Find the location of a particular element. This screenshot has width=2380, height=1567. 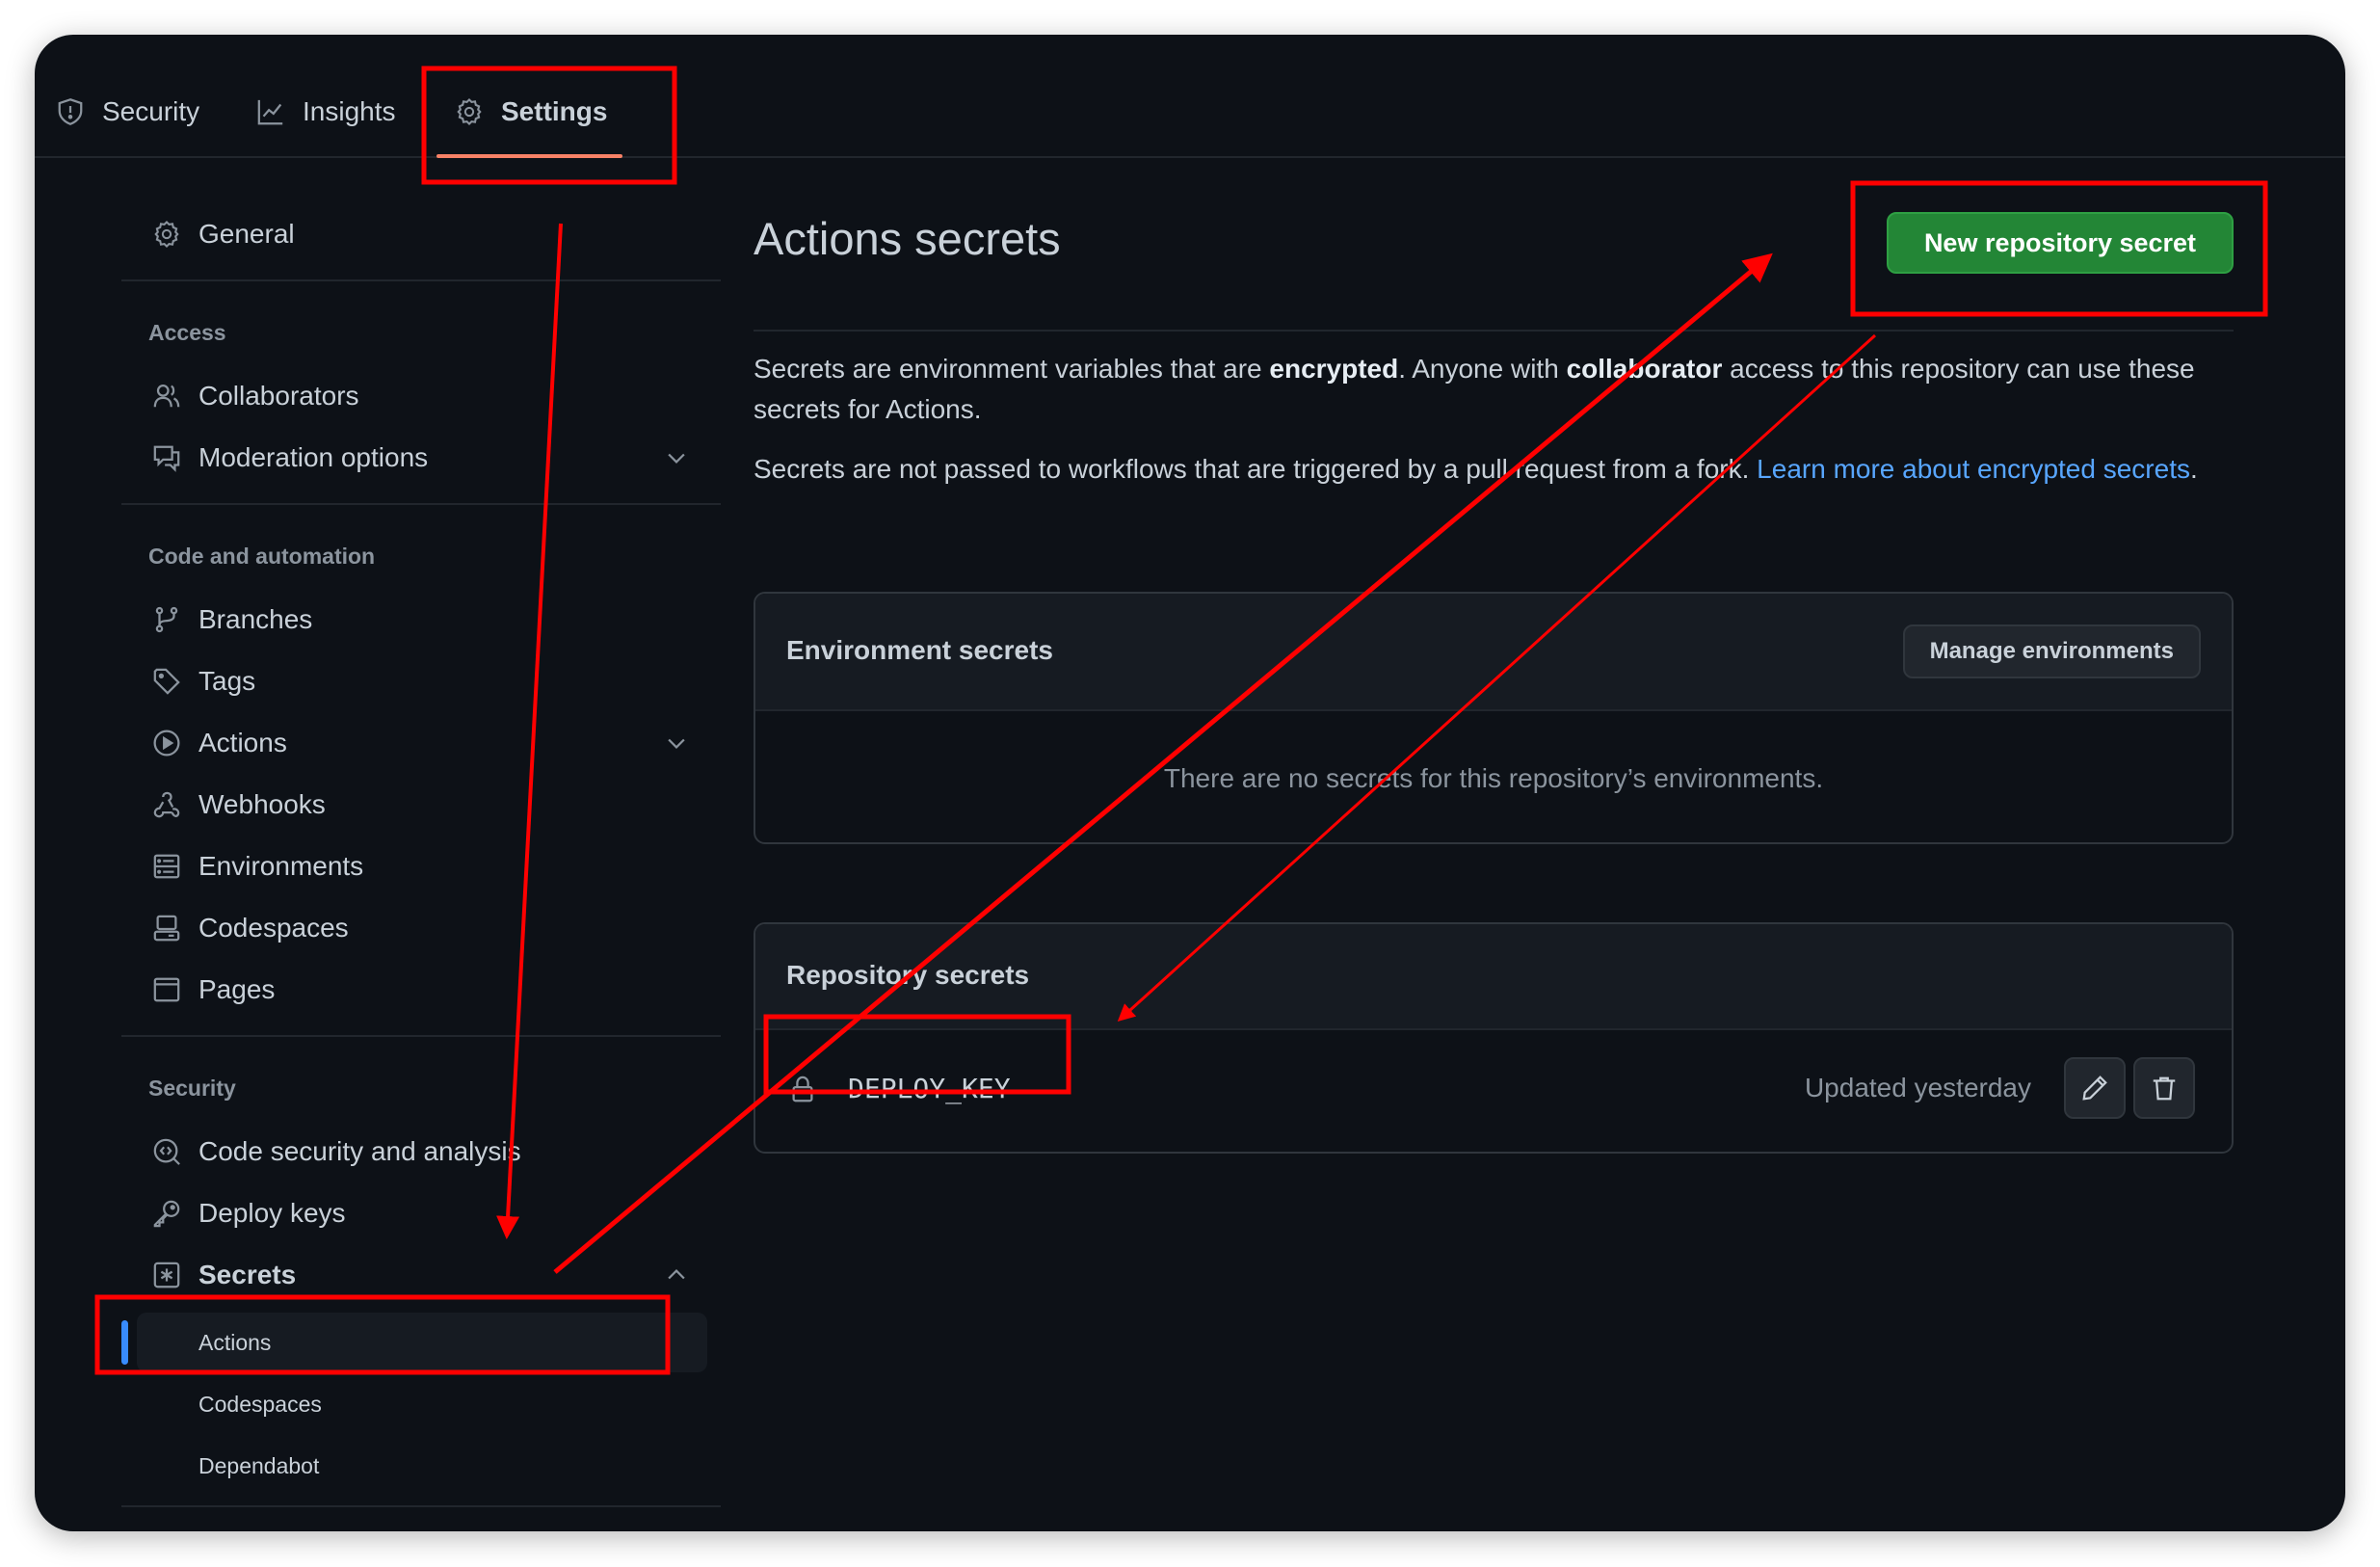

tab-settings: Settings is located at coordinates (531, 112).